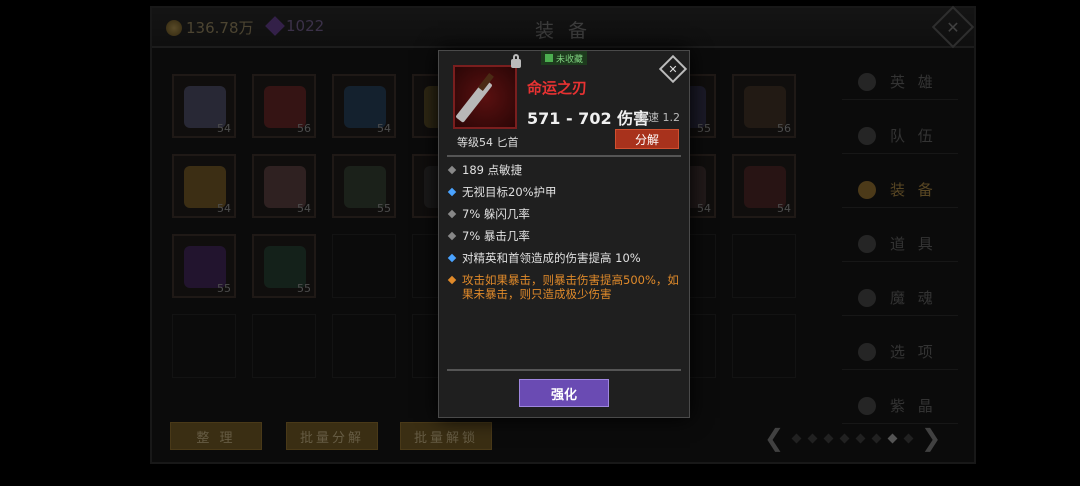 This screenshot has height=486, width=1080. What do you see at coordinates (566, 170) in the screenshot?
I see `stat-line: 189 点敏捷` at bounding box center [566, 170].